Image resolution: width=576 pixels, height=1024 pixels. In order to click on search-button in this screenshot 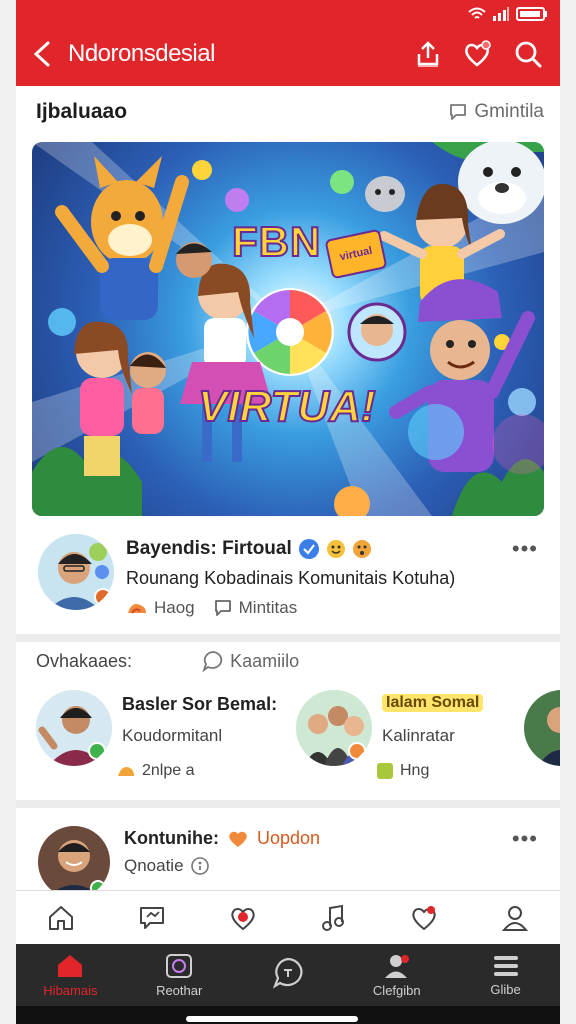, I will do `click(528, 54)`.